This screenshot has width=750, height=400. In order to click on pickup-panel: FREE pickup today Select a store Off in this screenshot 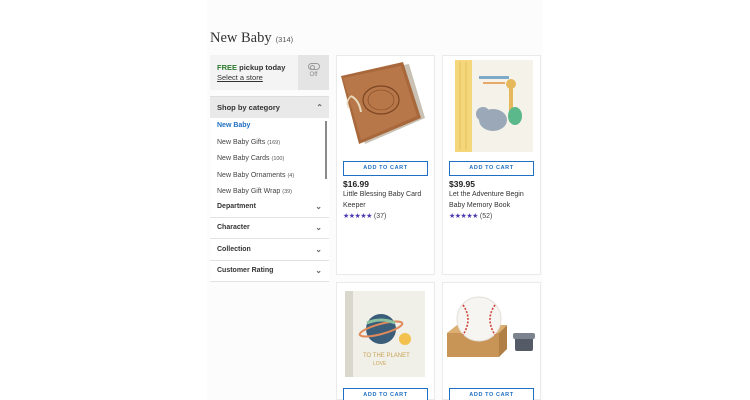, I will do `click(269, 72)`.